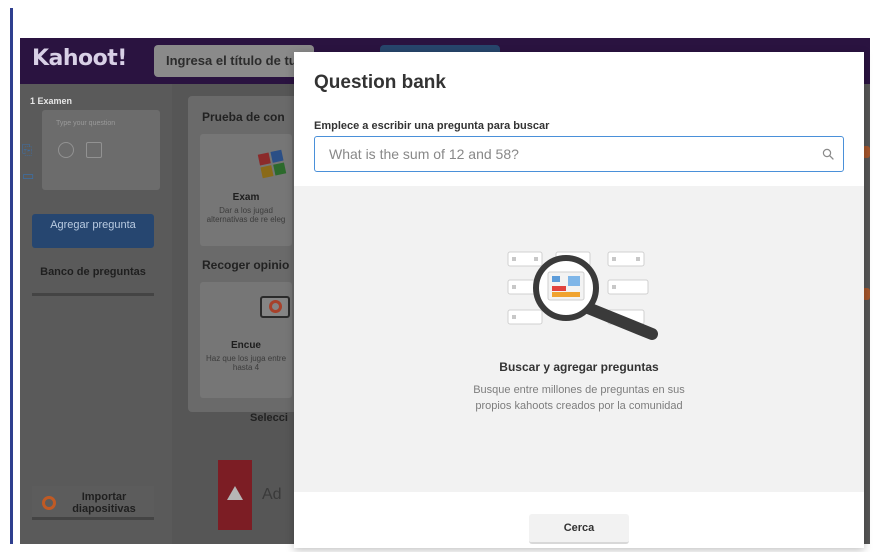  I want to click on poll-card-desc: Haz que los juga entre hasta 4, so click(246, 363).